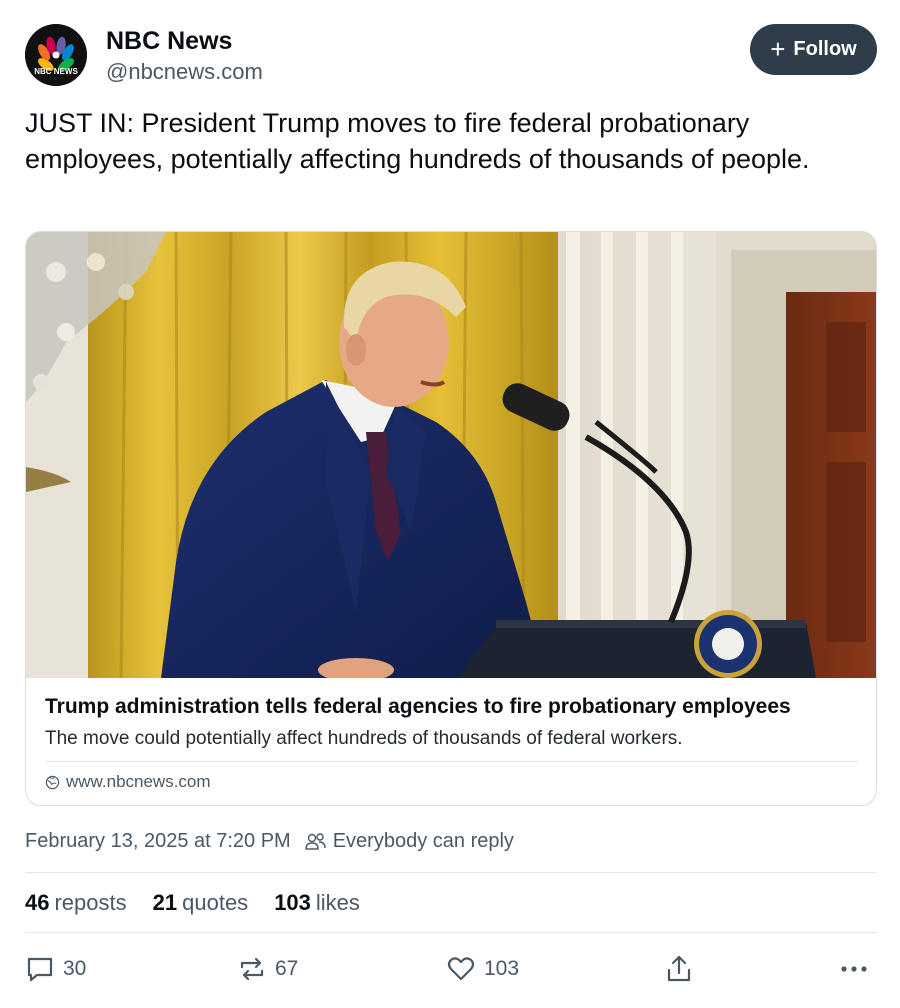 The image size is (900, 1008). What do you see at coordinates (337, 902) in the screenshot?
I see `likes-label: likes` at bounding box center [337, 902].